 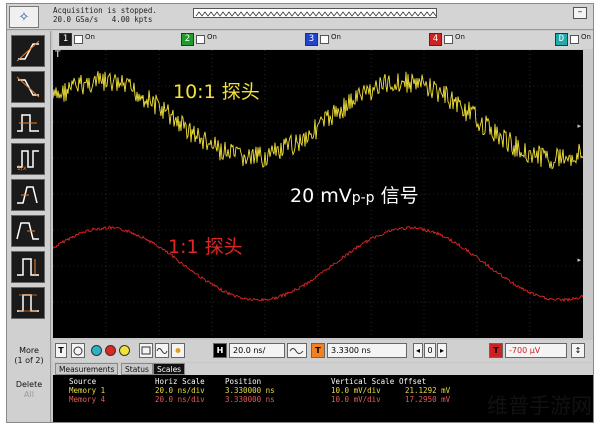 I want to click on signal-amplitude-label: 20 mVp-p 信号, so click(x=354, y=194).